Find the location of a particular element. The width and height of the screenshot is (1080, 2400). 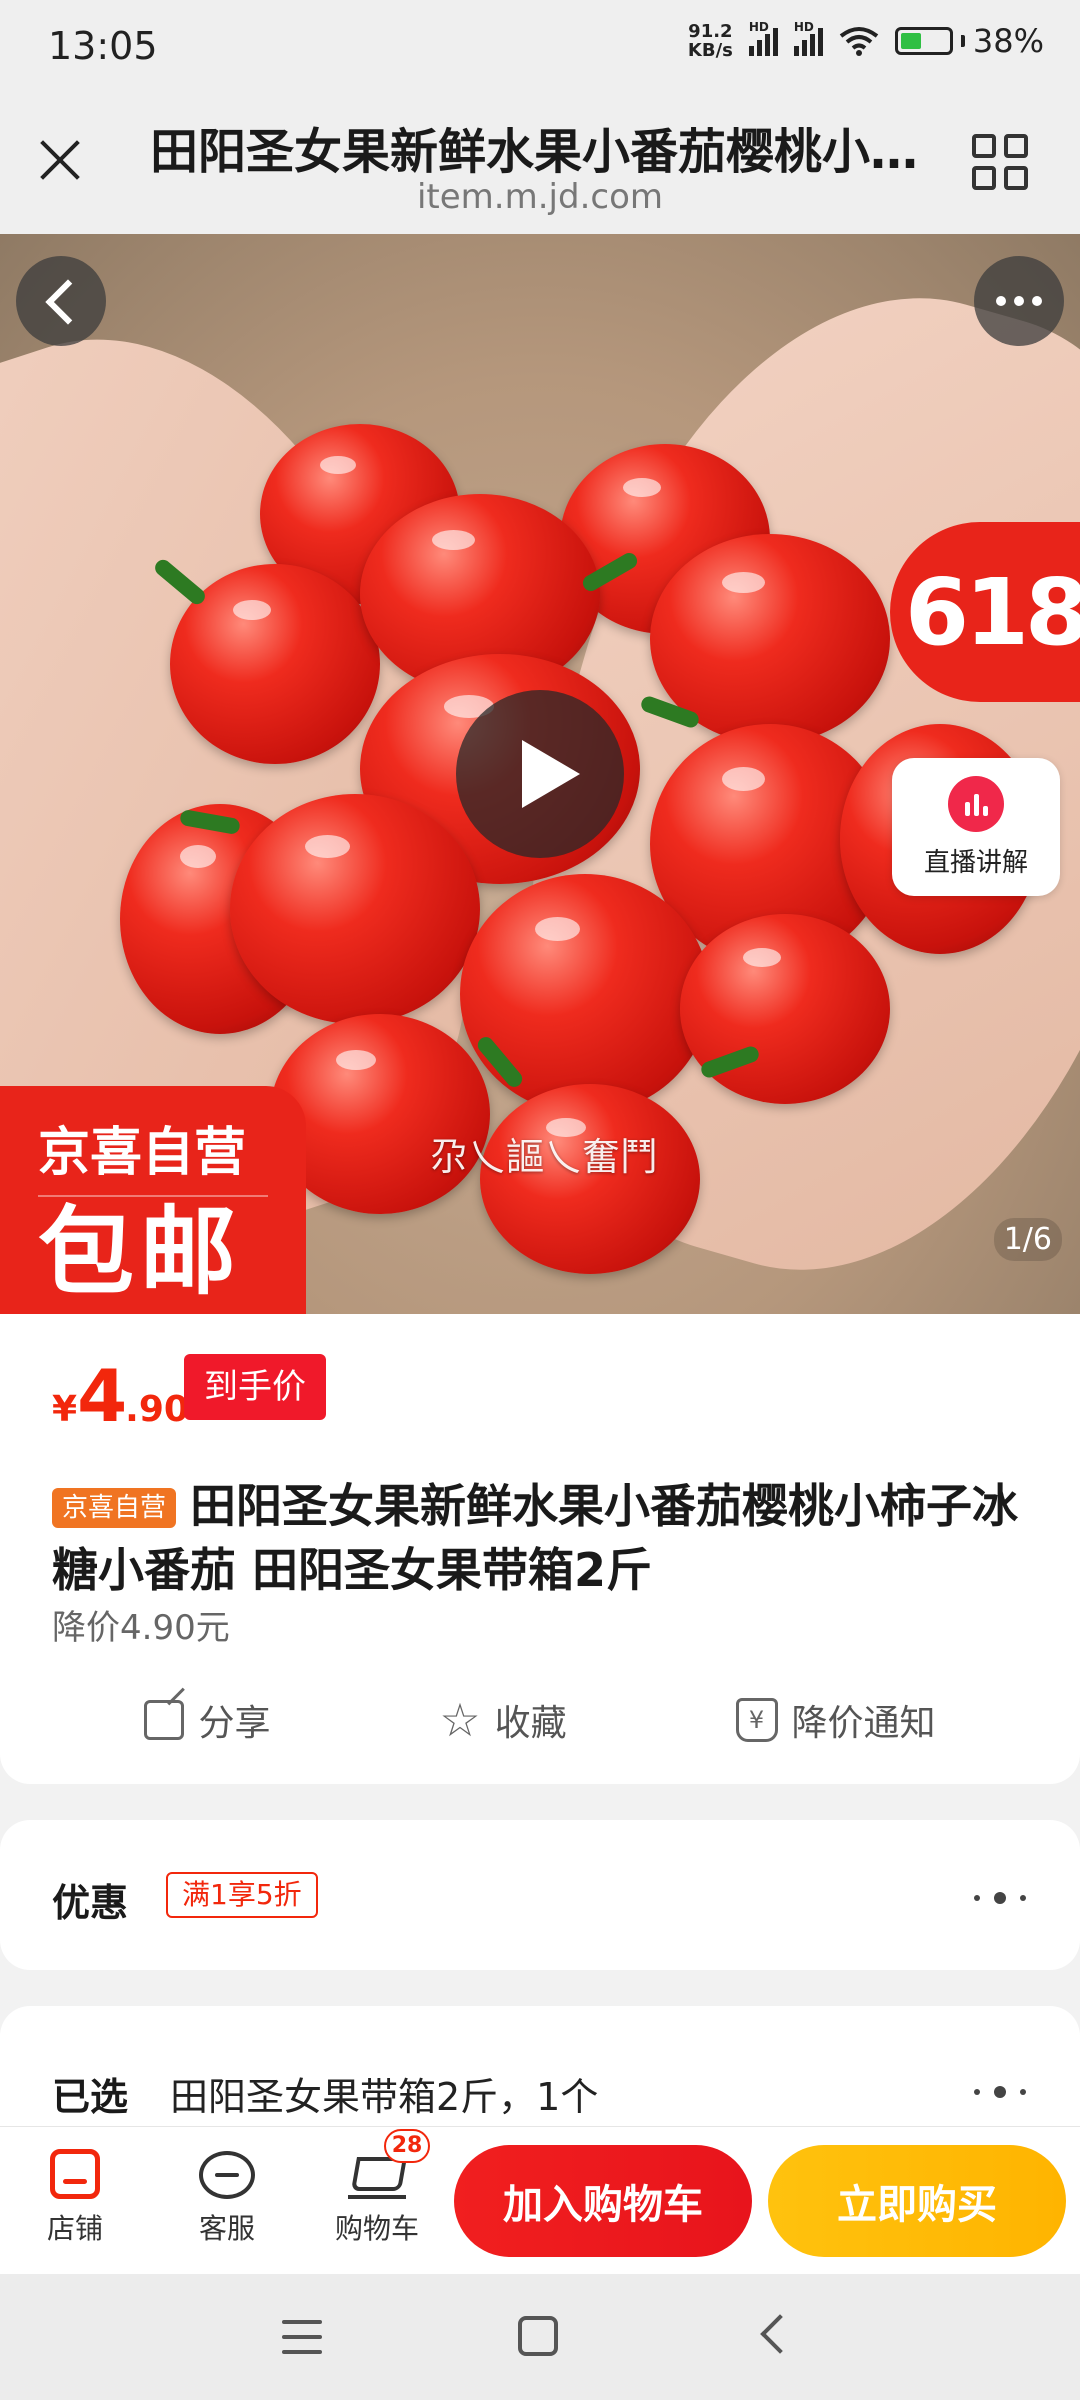

play-video-icon is located at coordinates (540, 774).